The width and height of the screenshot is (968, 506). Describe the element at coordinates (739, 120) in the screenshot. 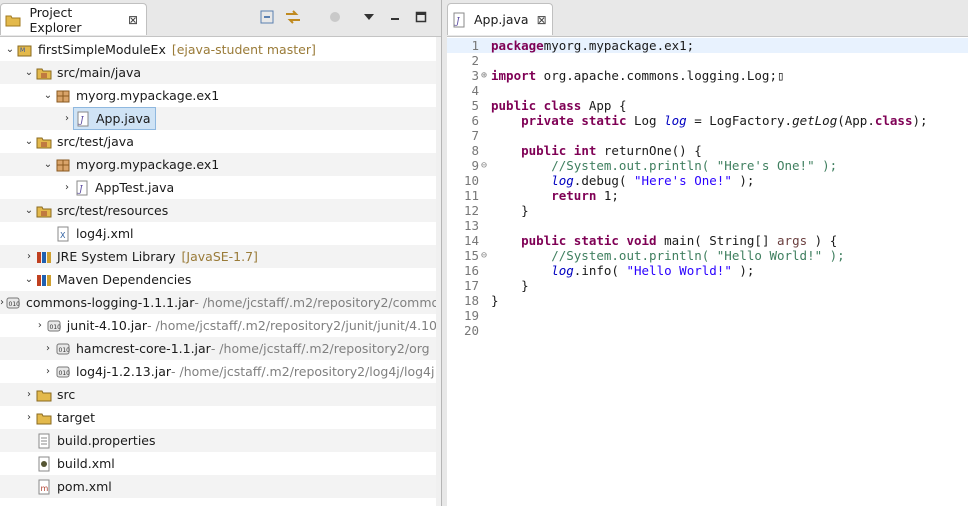

I see `code-token: = LogFactory.` at that location.